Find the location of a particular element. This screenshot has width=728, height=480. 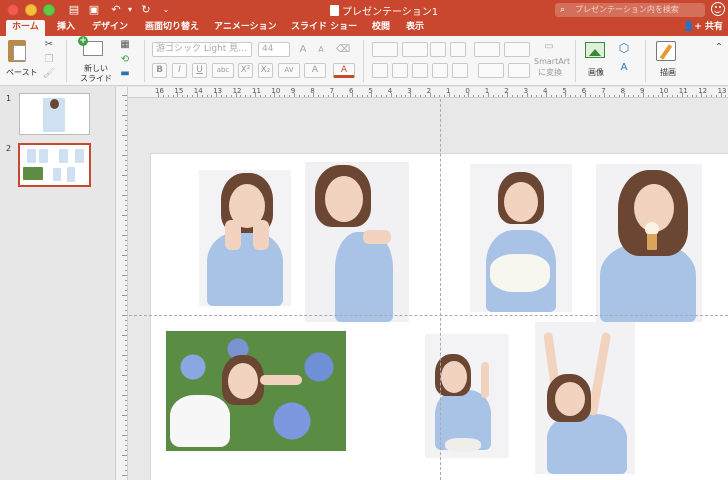

text-direction-button is located at coordinates (491, 70).